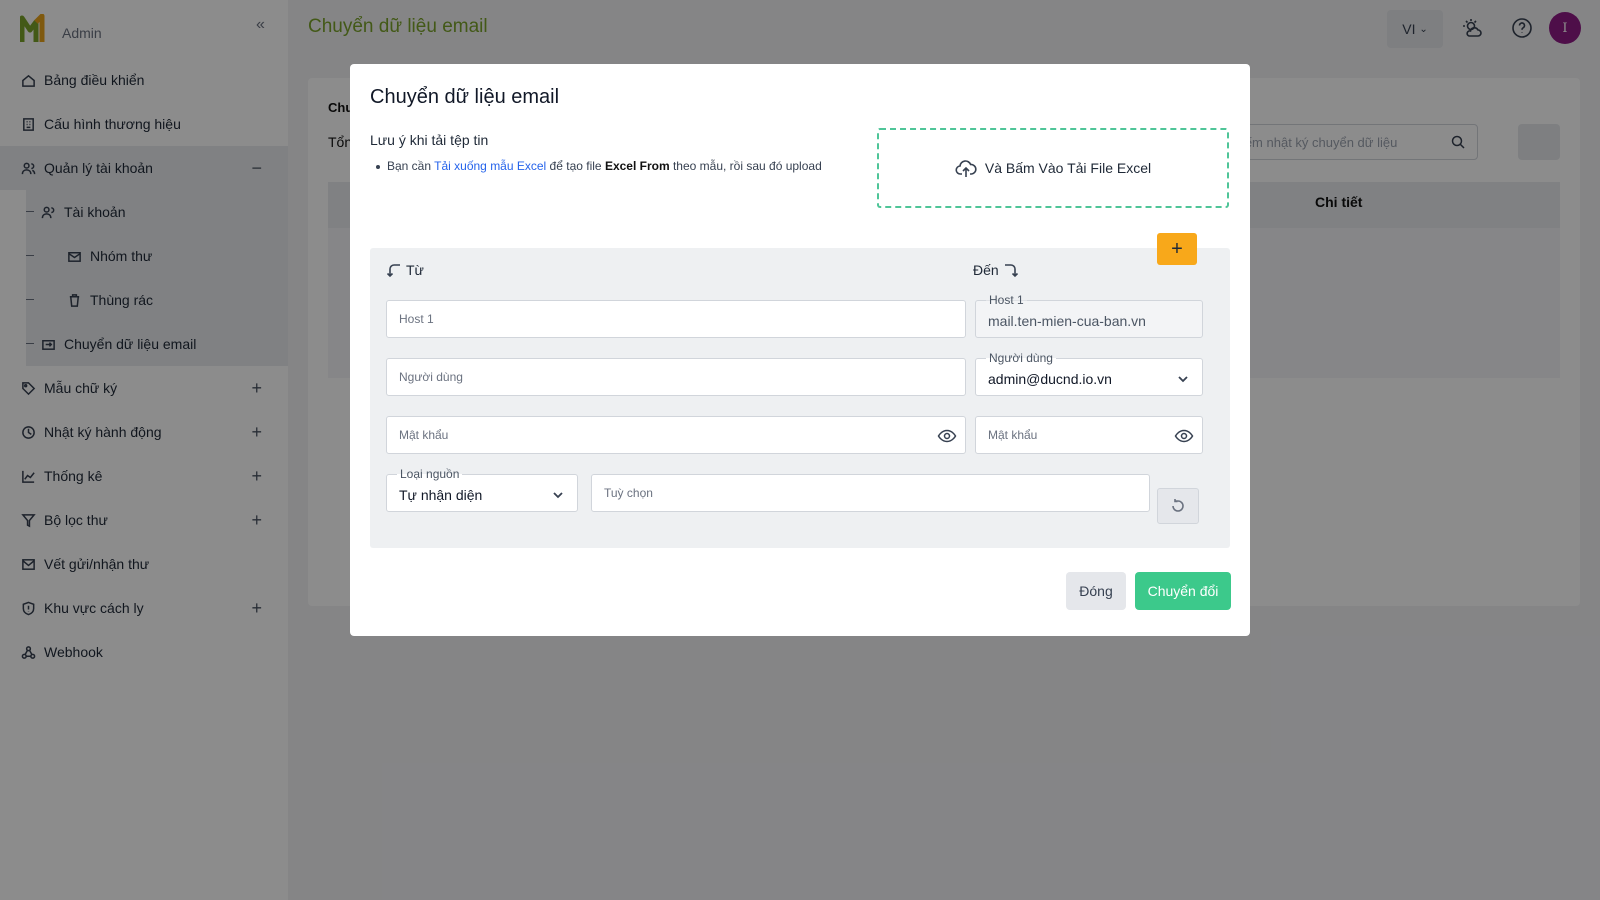 The width and height of the screenshot is (1600, 900). What do you see at coordinates (1011, 271) in the screenshot?
I see `arrow-down-right-icon` at bounding box center [1011, 271].